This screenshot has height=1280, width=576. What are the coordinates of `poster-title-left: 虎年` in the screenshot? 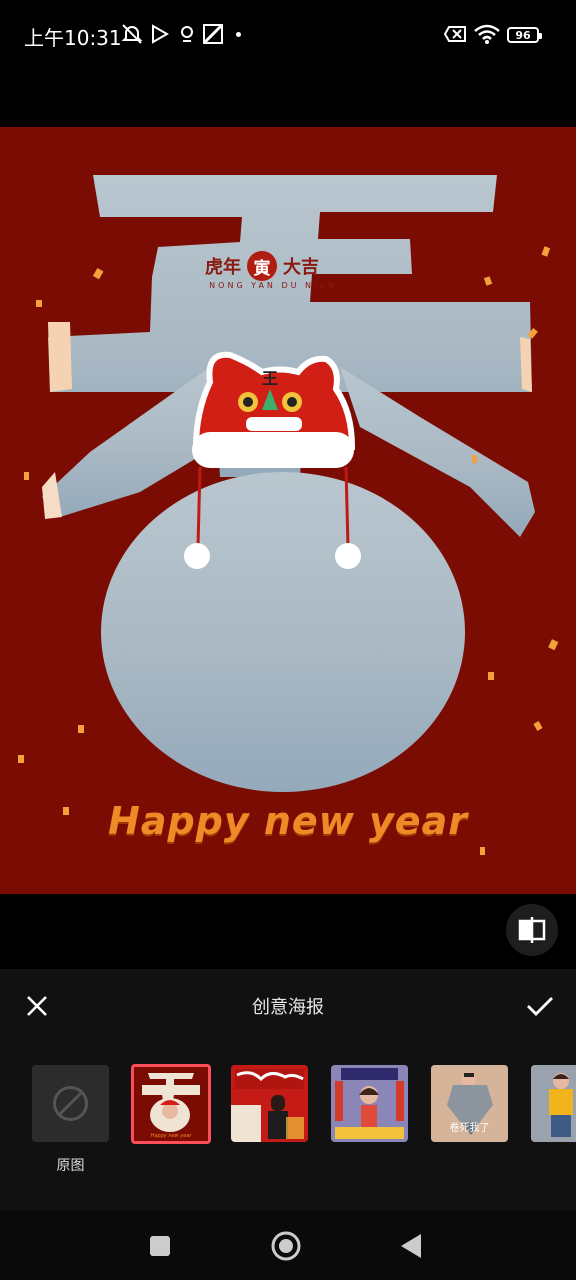 It's located at (223, 267).